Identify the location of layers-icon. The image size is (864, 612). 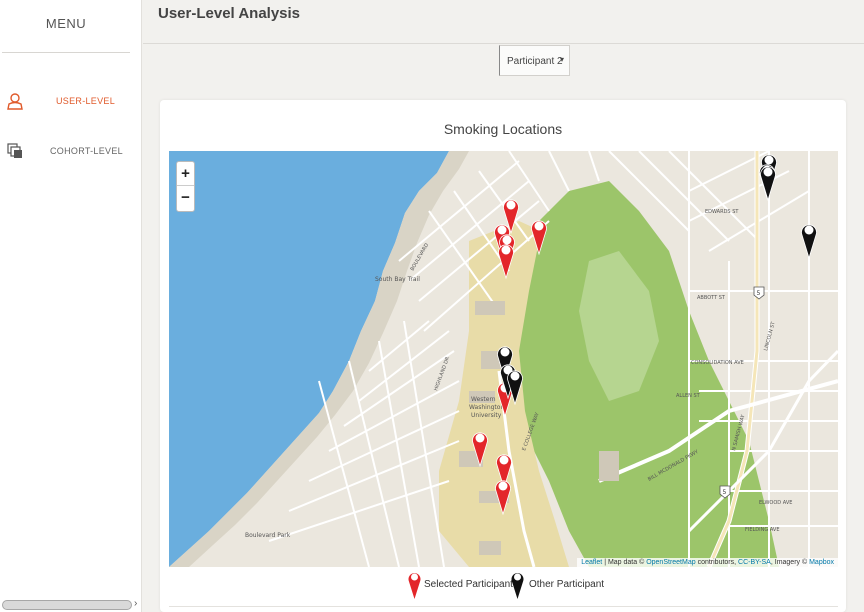
(14, 150).